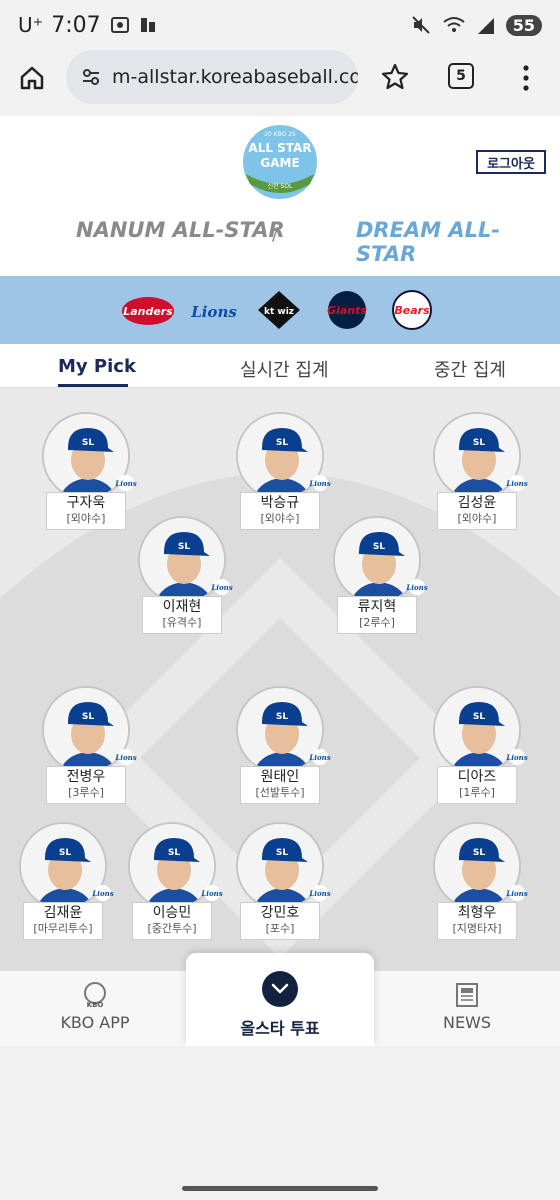  Describe the element at coordinates (477, 928) in the screenshot. I see `player-position: [지명타자]` at that location.